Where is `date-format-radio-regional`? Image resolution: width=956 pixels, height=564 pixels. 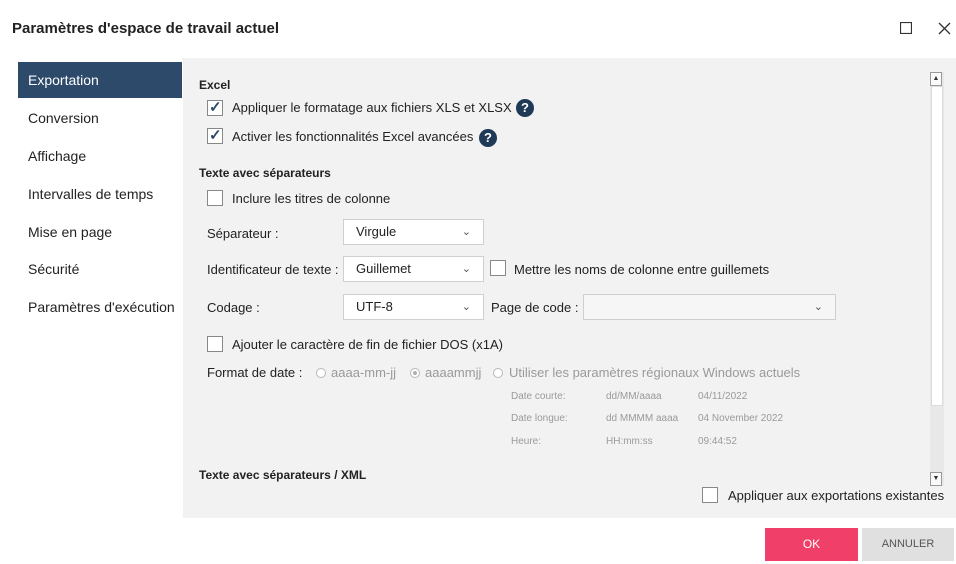 date-format-radio-regional is located at coordinates (498, 373).